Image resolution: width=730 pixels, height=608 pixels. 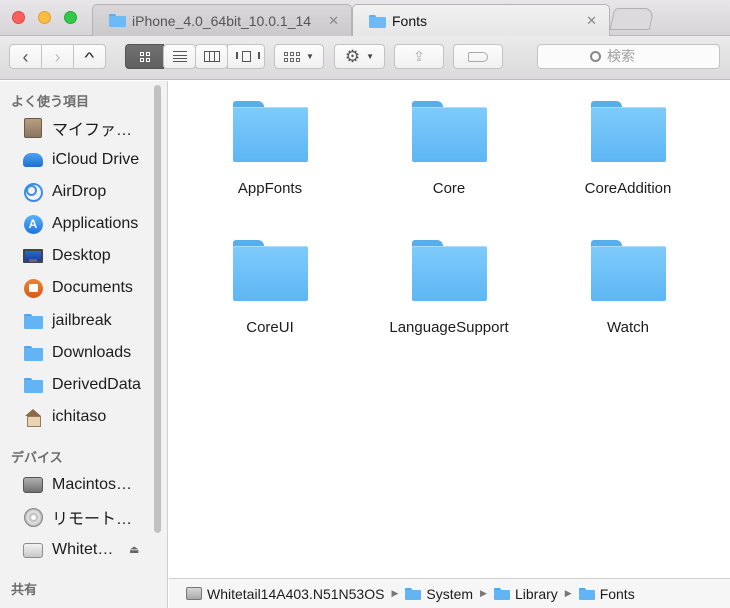 I want to click on folder-item-watch: Watch, so click(x=628, y=280).